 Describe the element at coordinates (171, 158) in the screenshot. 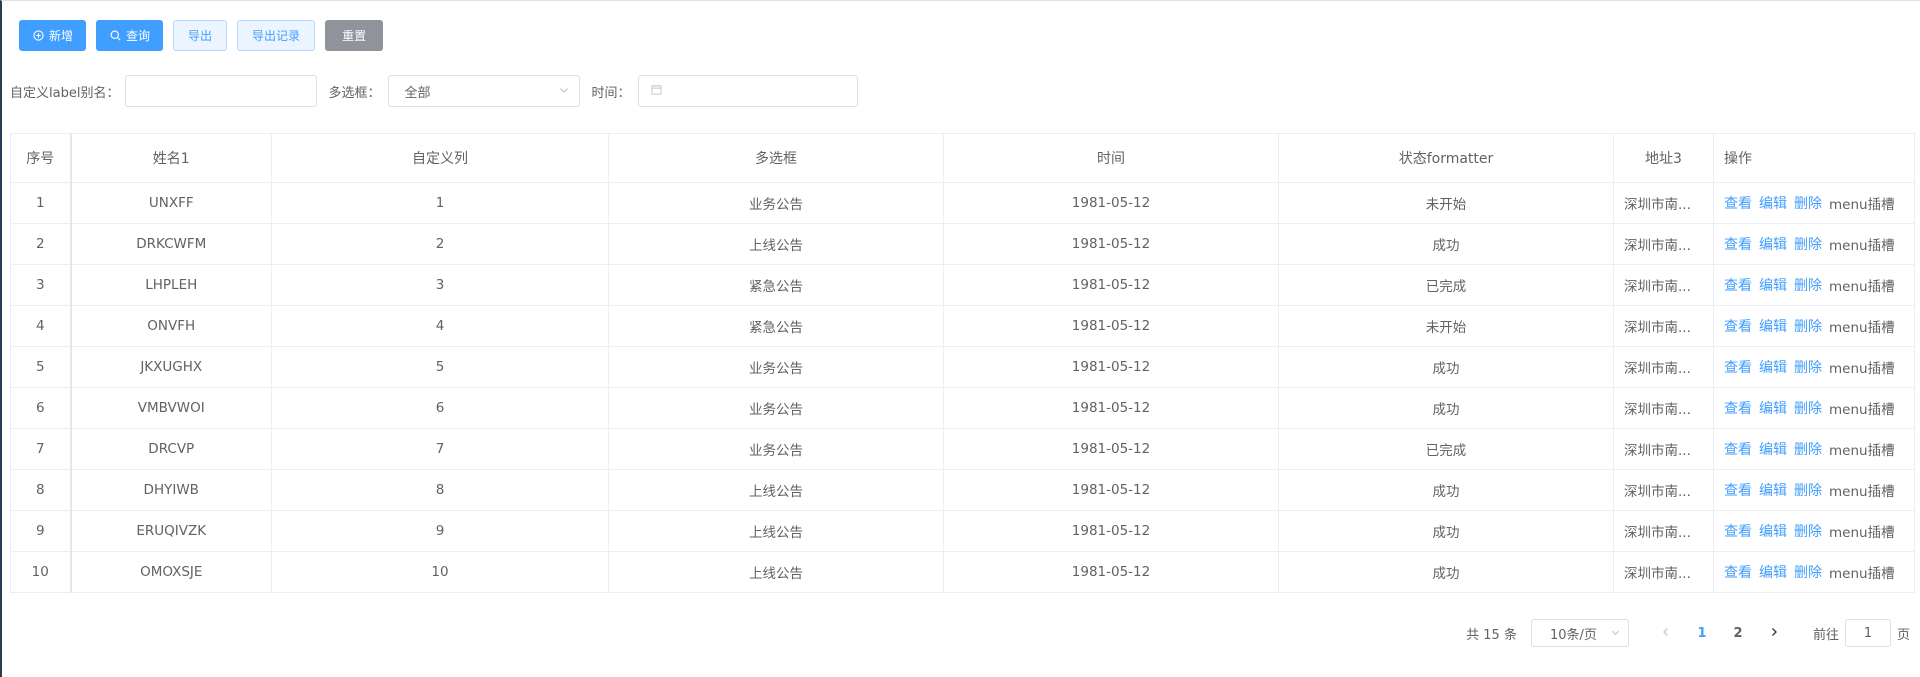

I see `header-name: 姓名1` at that location.